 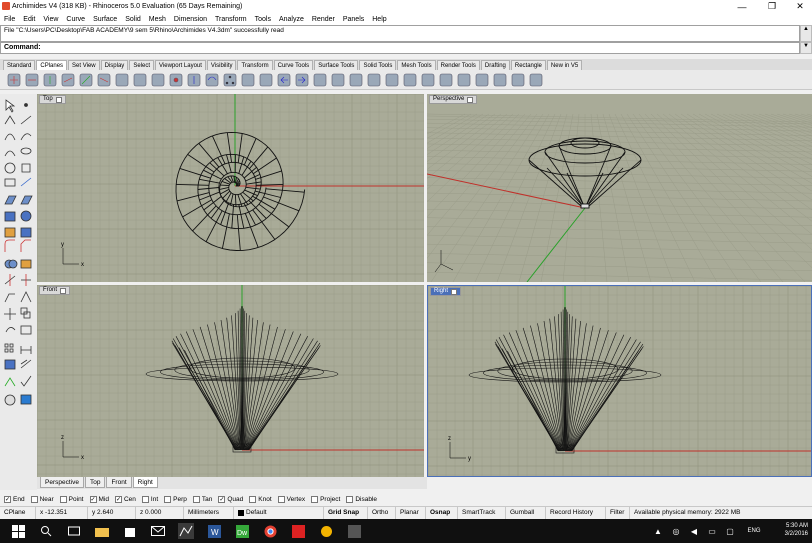 What do you see at coordinates (18, 531) in the screenshot?
I see `start-button` at bounding box center [18, 531].